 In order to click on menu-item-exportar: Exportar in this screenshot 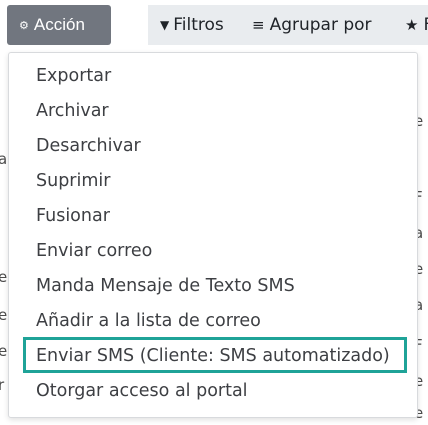, I will do `click(213, 75)`.